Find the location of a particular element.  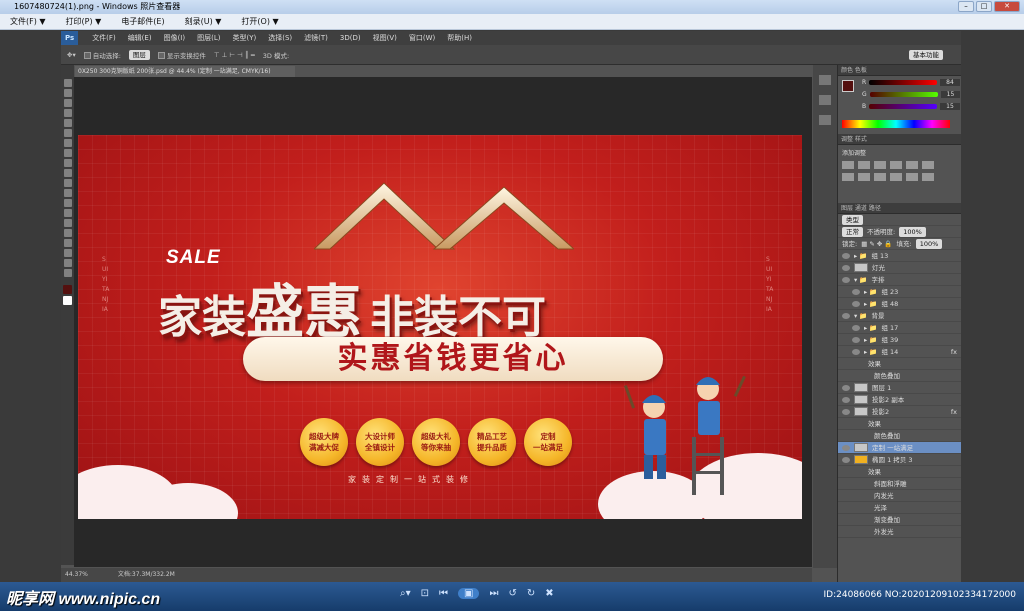

hue-icon is located at coordinates (928, 165).